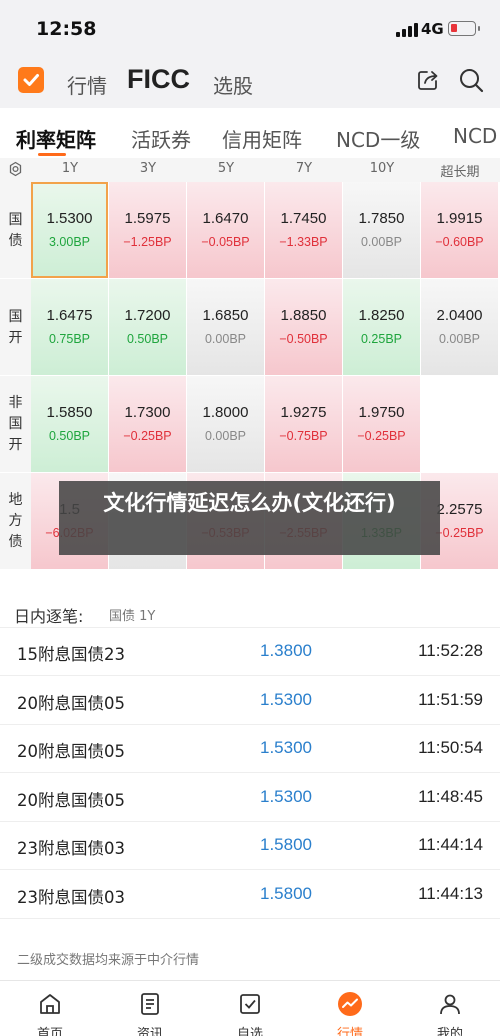  Describe the element at coordinates (381, 424) in the screenshot. I see `matrix-cell: 1.9750 −0.25BP` at that location.